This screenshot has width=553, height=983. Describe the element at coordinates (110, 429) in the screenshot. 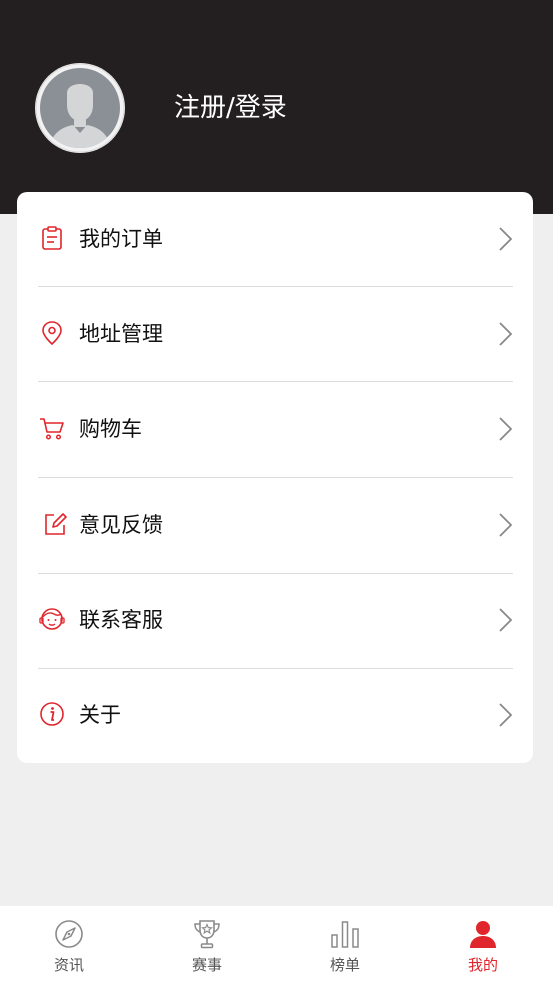

I see `menu-item-label: 购物车` at that location.